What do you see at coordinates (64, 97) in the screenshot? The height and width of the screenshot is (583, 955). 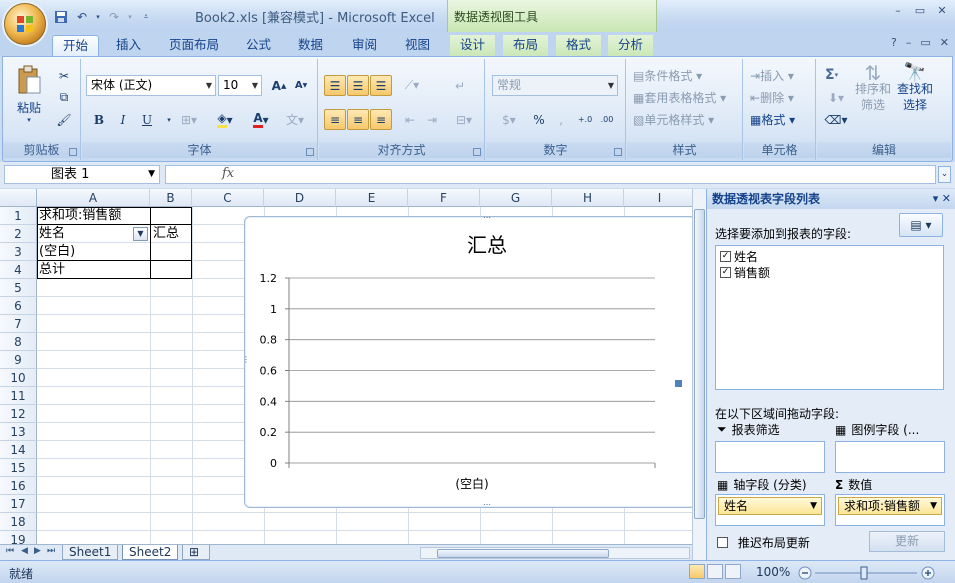 I see `copy-icon: ⧉` at bounding box center [64, 97].